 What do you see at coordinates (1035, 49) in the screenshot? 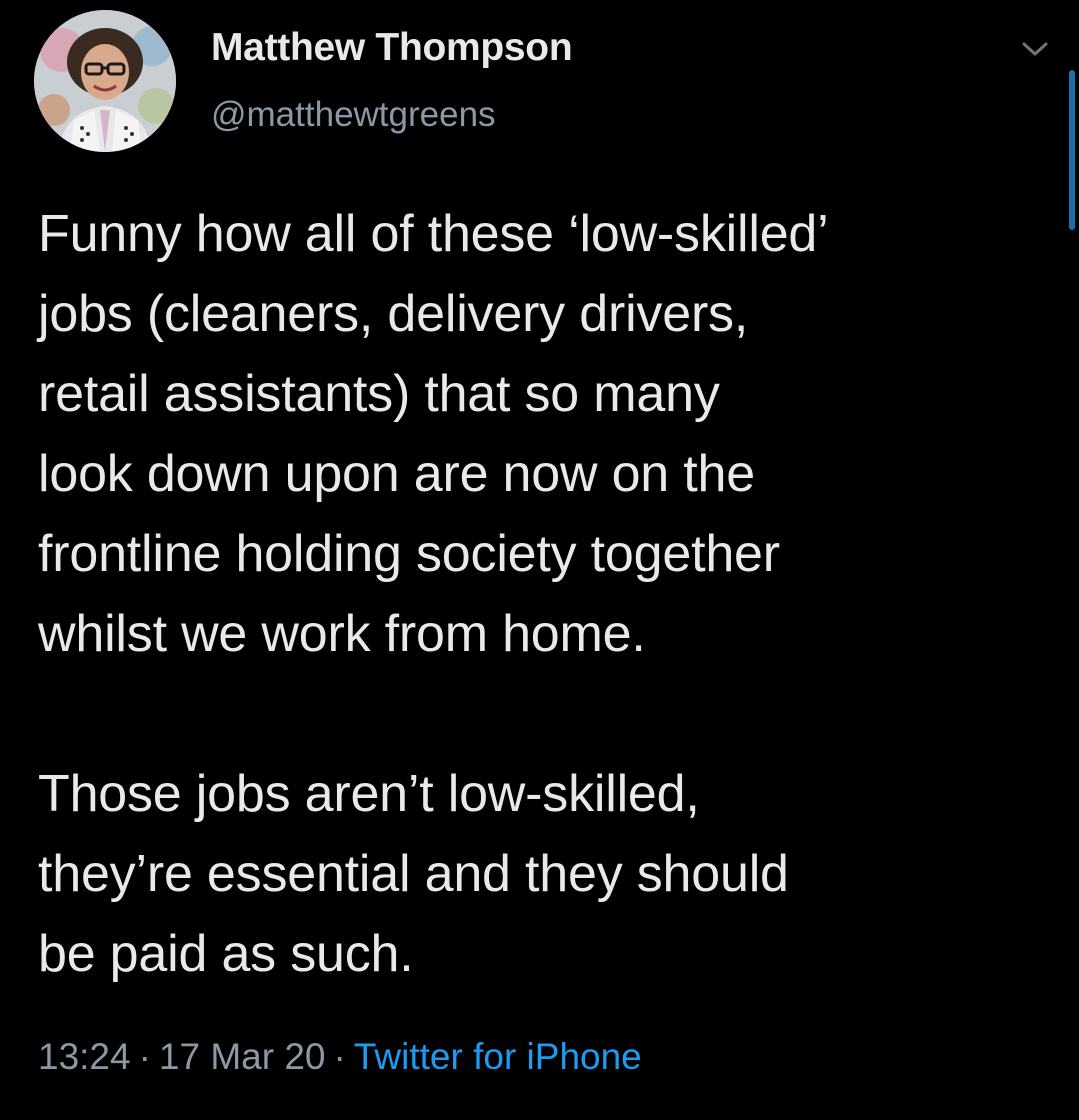
I see `chevron-down-icon` at bounding box center [1035, 49].